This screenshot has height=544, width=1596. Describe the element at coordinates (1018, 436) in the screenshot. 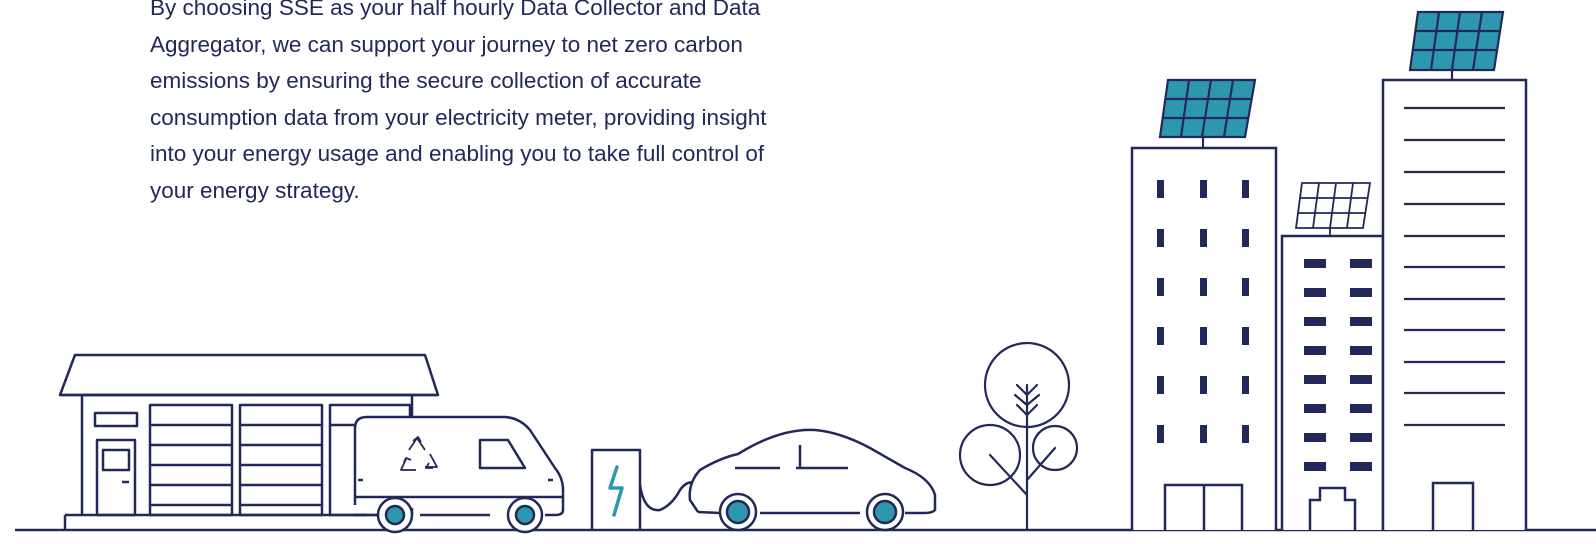

I see `trees` at that location.